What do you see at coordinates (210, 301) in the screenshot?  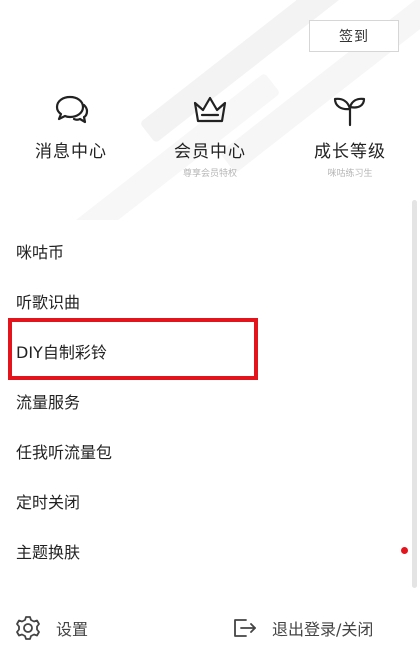 I see `menu-item-song-recognition: 听歌识曲` at bounding box center [210, 301].